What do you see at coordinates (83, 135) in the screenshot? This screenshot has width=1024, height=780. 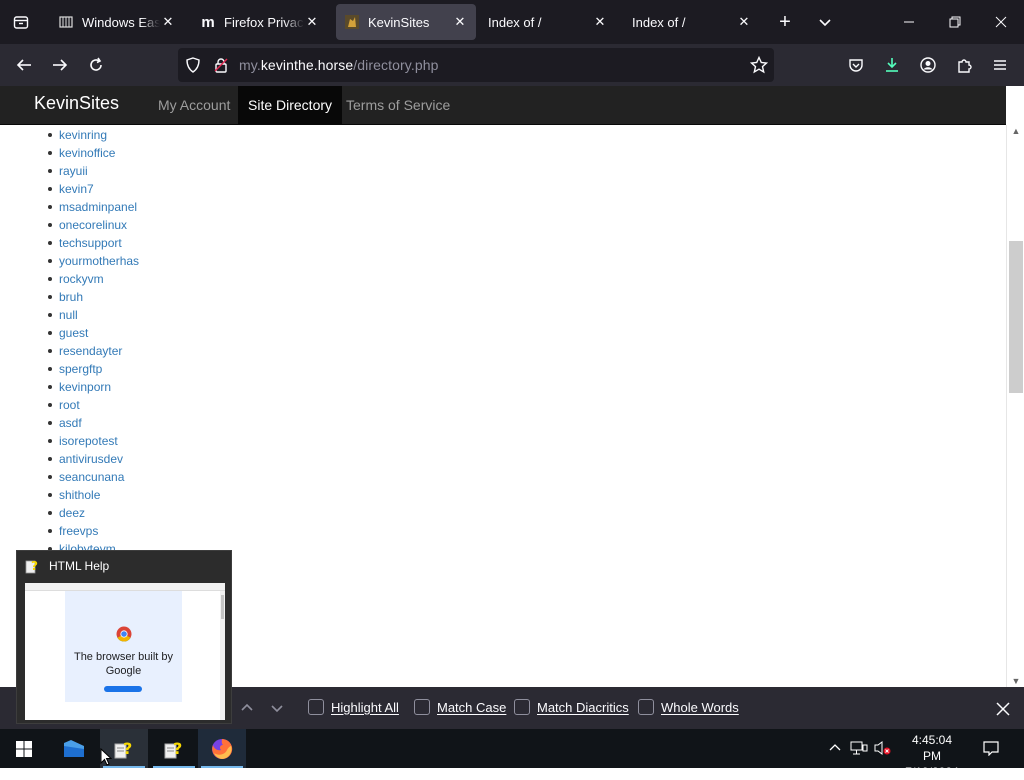 I see `directory-site-link: kevinring` at bounding box center [83, 135].